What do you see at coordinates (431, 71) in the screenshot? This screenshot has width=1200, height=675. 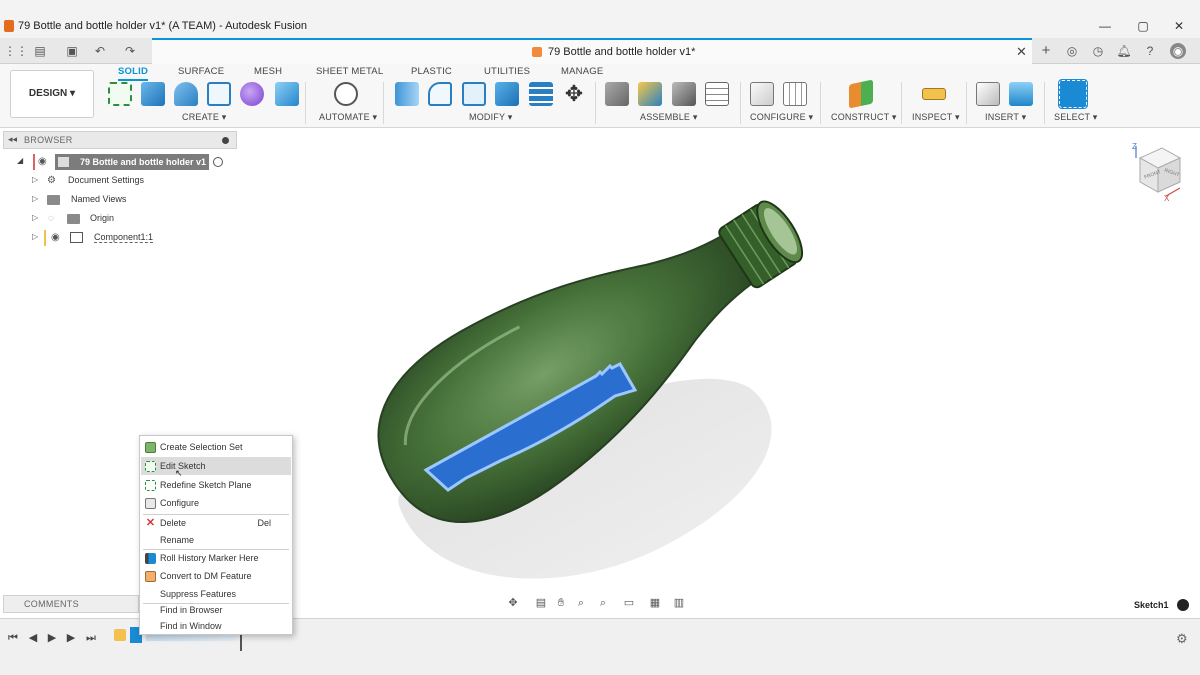 I see `tab-plastic: PLASTIC` at bounding box center [431, 71].